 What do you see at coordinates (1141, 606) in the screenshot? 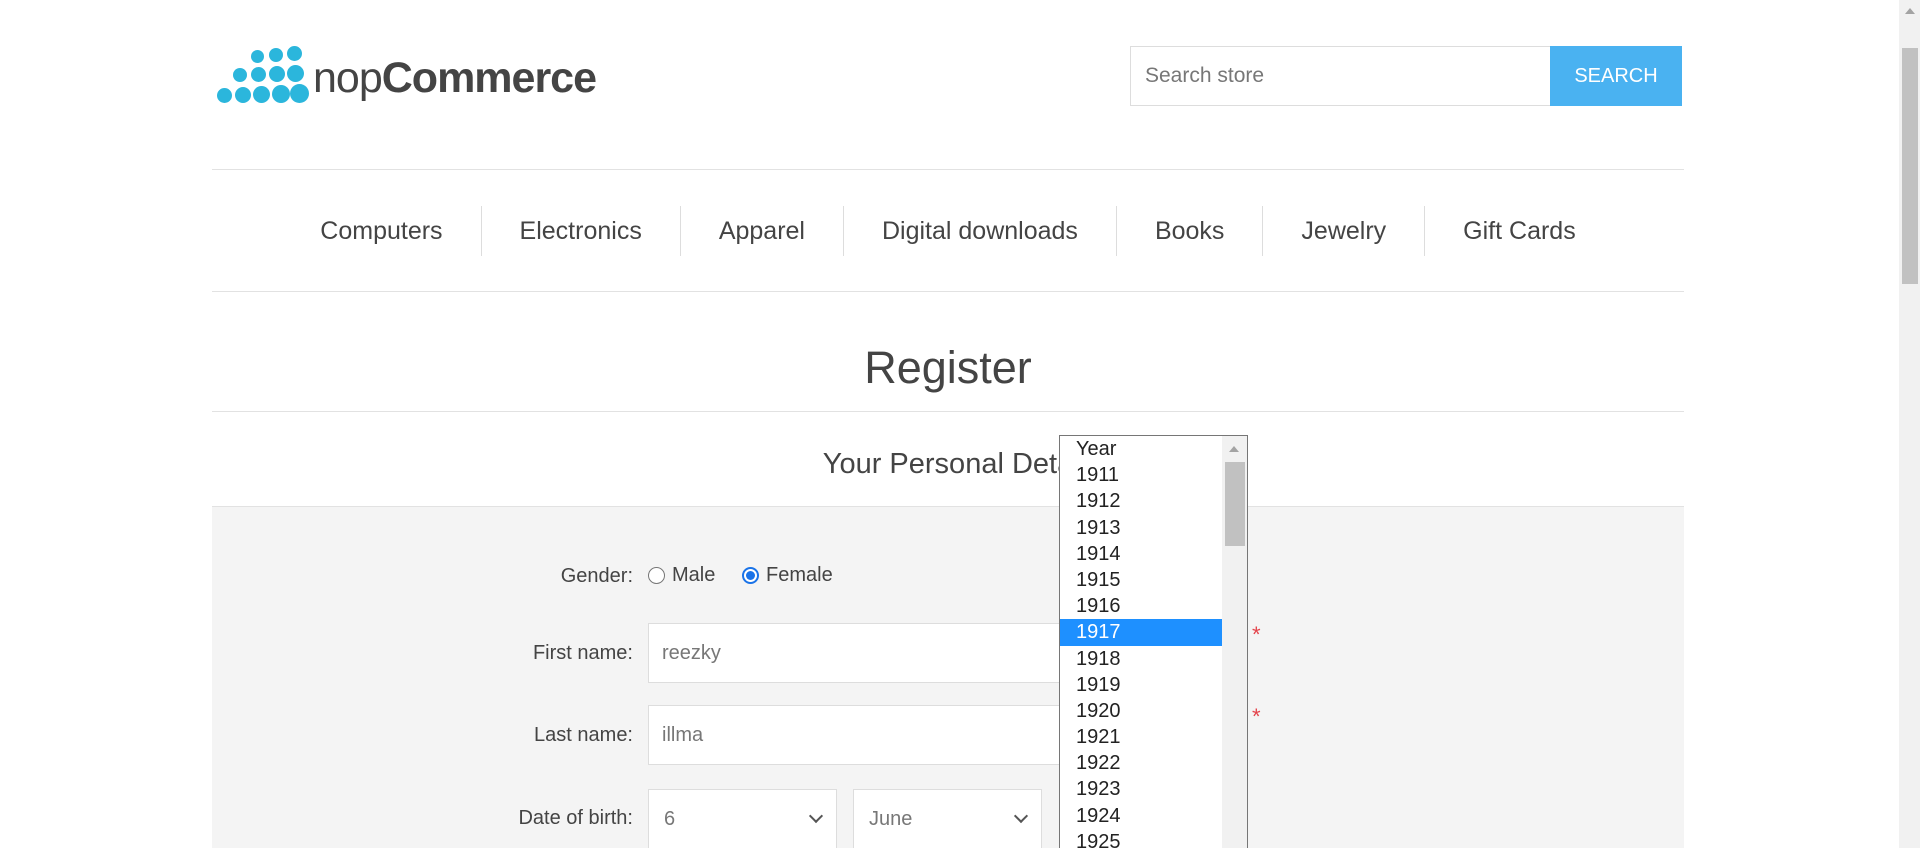
I see `year-option: 1916` at bounding box center [1141, 606].